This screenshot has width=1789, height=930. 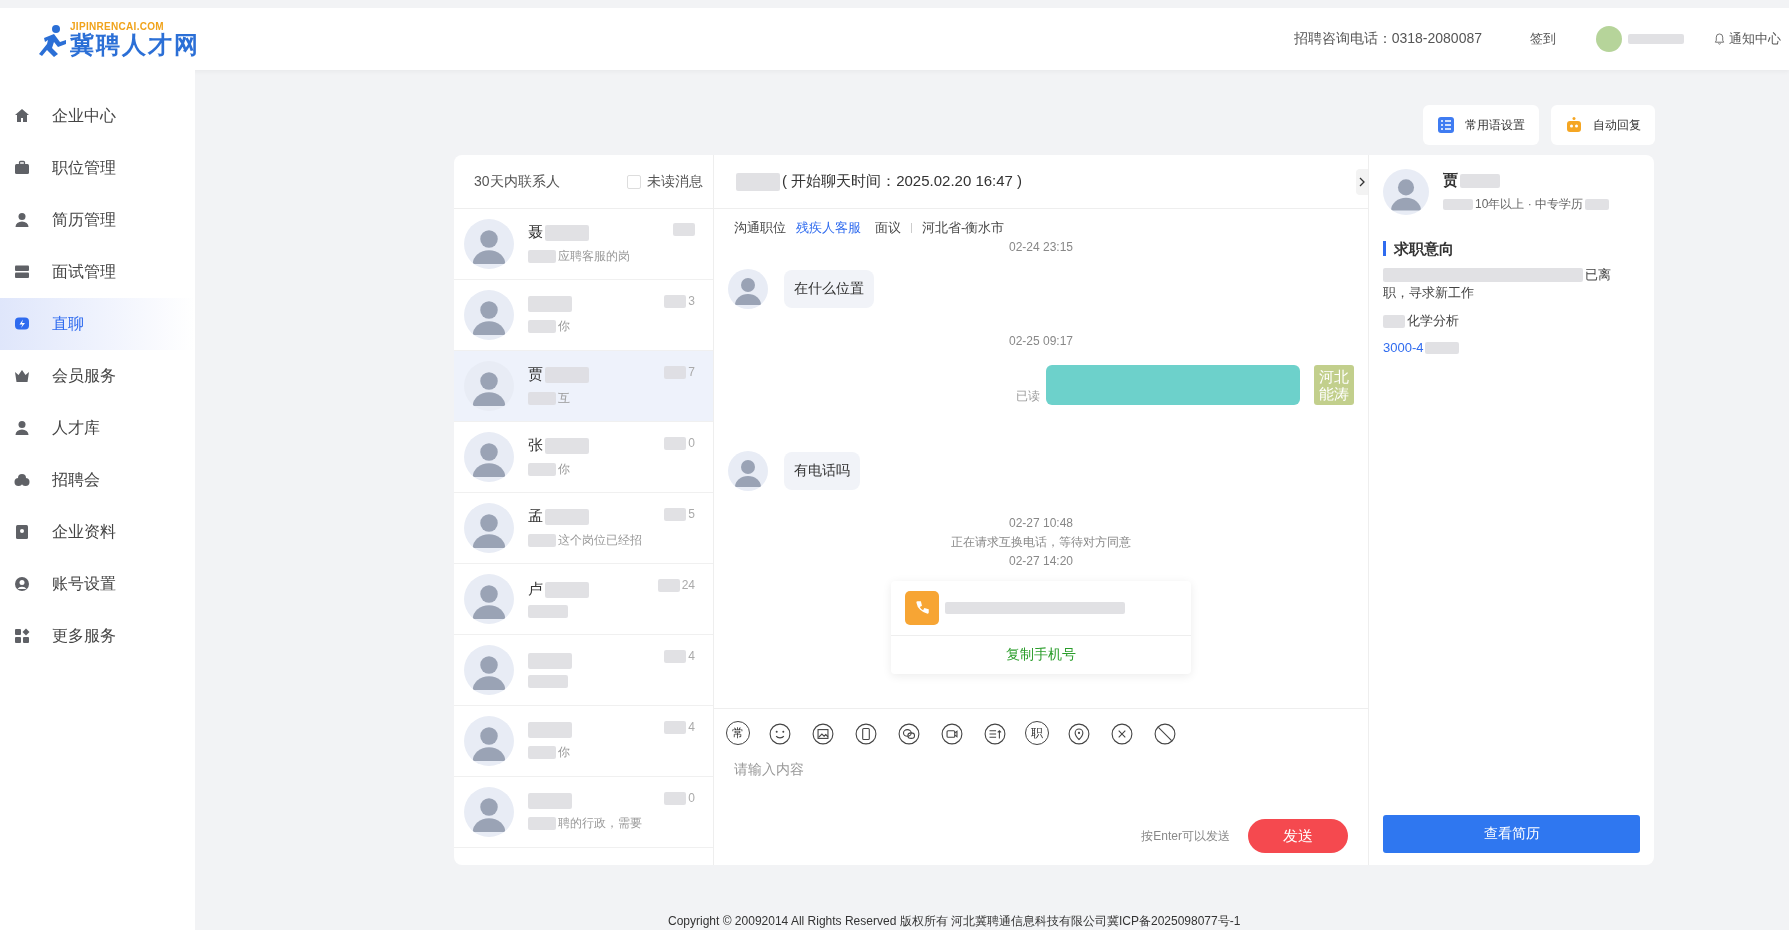 What do you see at coordinates (22, 272) in the screenshot?
I see `drawer-icon` at bounding box center [22, 272].